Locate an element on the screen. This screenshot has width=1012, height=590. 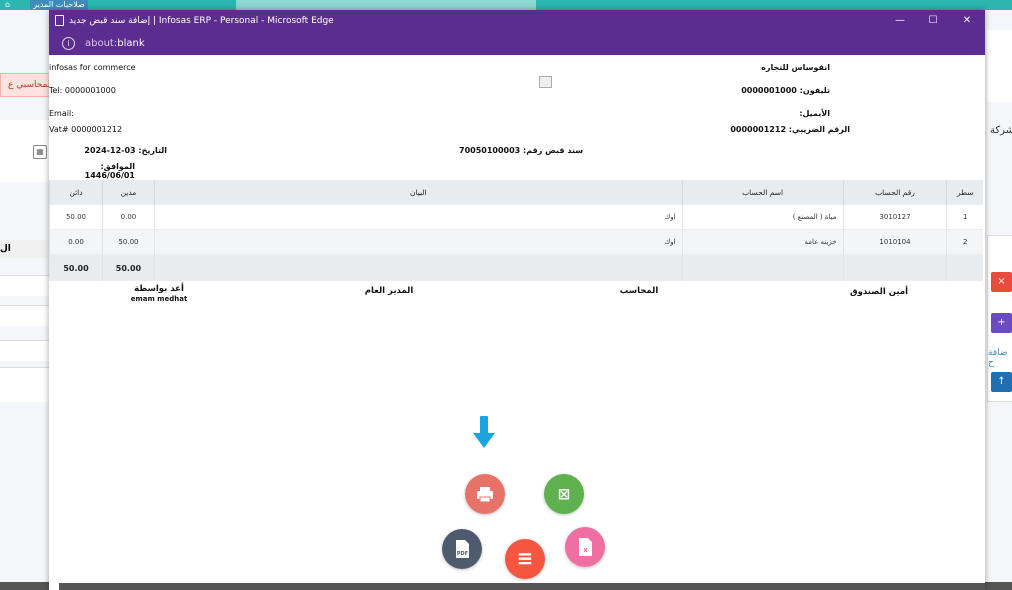
signature-prepared-by: أعد بواسطة is located at coordinates (159, 289).